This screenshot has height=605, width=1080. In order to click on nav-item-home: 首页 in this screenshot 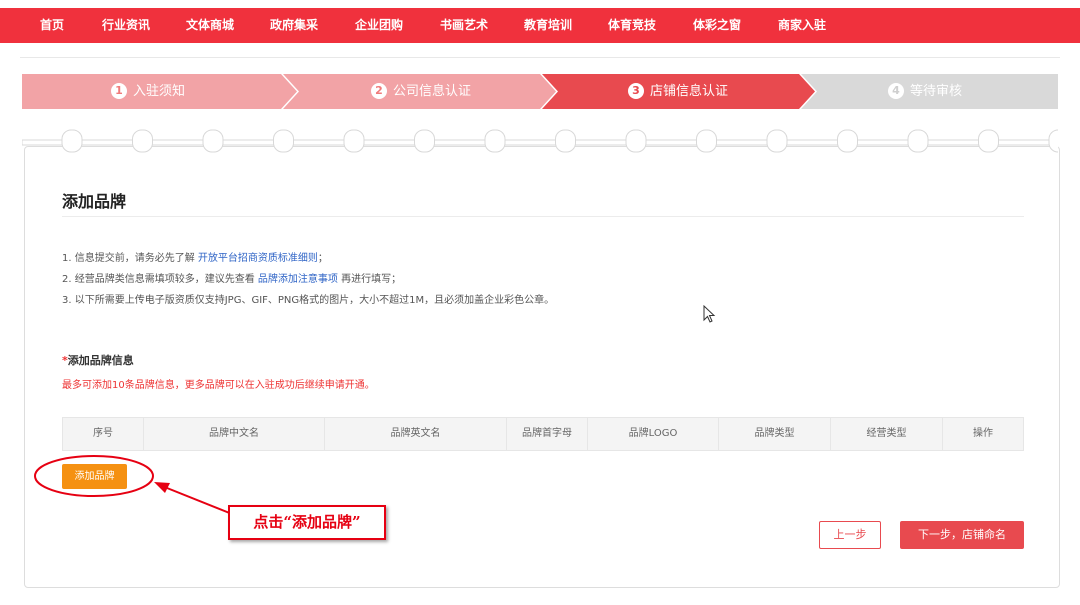, I will do `click(52, 25)`.